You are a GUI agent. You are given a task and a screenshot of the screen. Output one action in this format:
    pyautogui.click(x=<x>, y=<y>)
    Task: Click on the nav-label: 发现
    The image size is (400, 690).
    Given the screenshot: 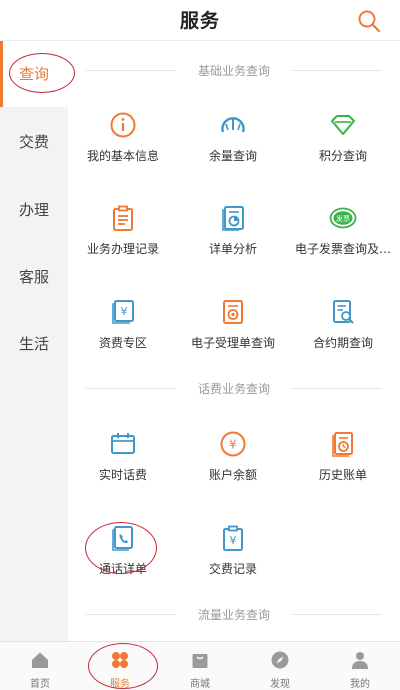 What is the action you would take?
    pyautogui.click(x=280, y=684)
    